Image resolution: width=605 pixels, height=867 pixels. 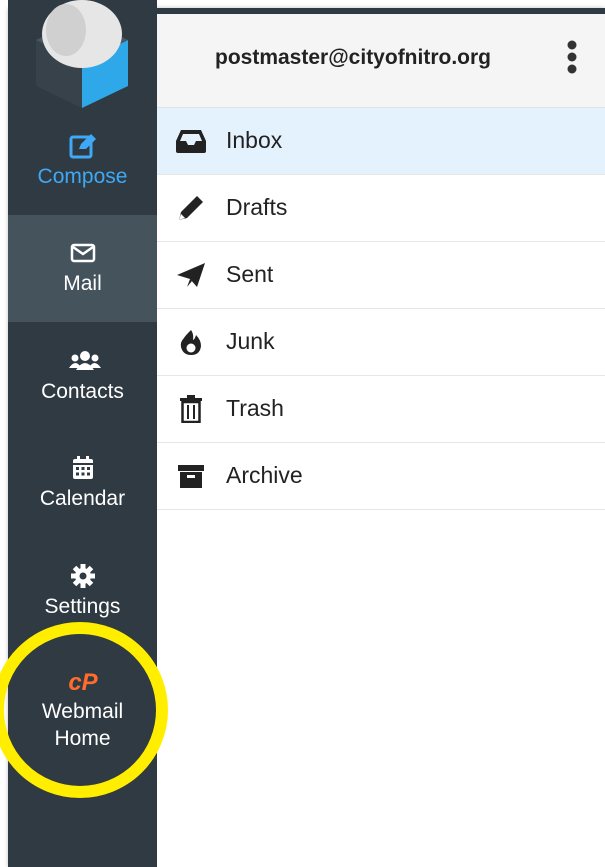 I want to click on sidebar-item-contacts: Contacts, so click(x=82, y=376).